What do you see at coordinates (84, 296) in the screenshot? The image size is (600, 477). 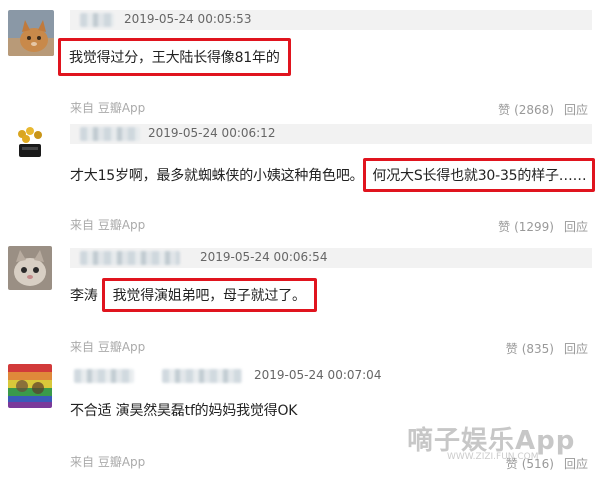 I see `comment-text: 李涛` at bounding box center [84, 296].